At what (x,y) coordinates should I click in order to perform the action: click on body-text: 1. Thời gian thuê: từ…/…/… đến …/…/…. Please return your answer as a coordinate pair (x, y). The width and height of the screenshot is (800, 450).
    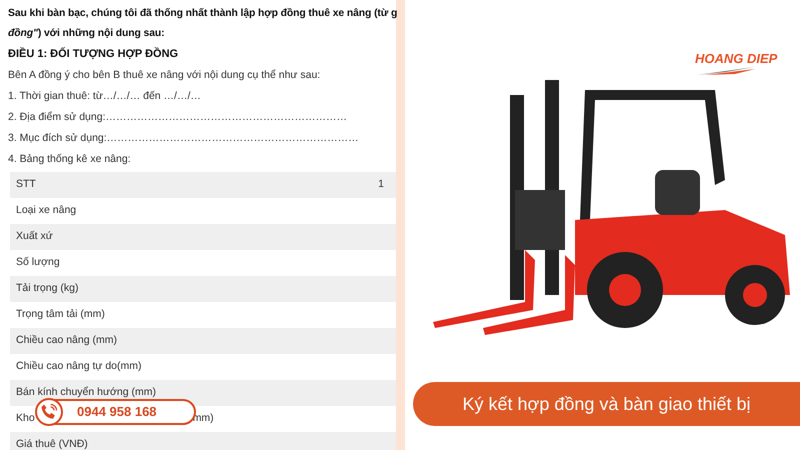
    Looking at the image, I should click on (104, 96).